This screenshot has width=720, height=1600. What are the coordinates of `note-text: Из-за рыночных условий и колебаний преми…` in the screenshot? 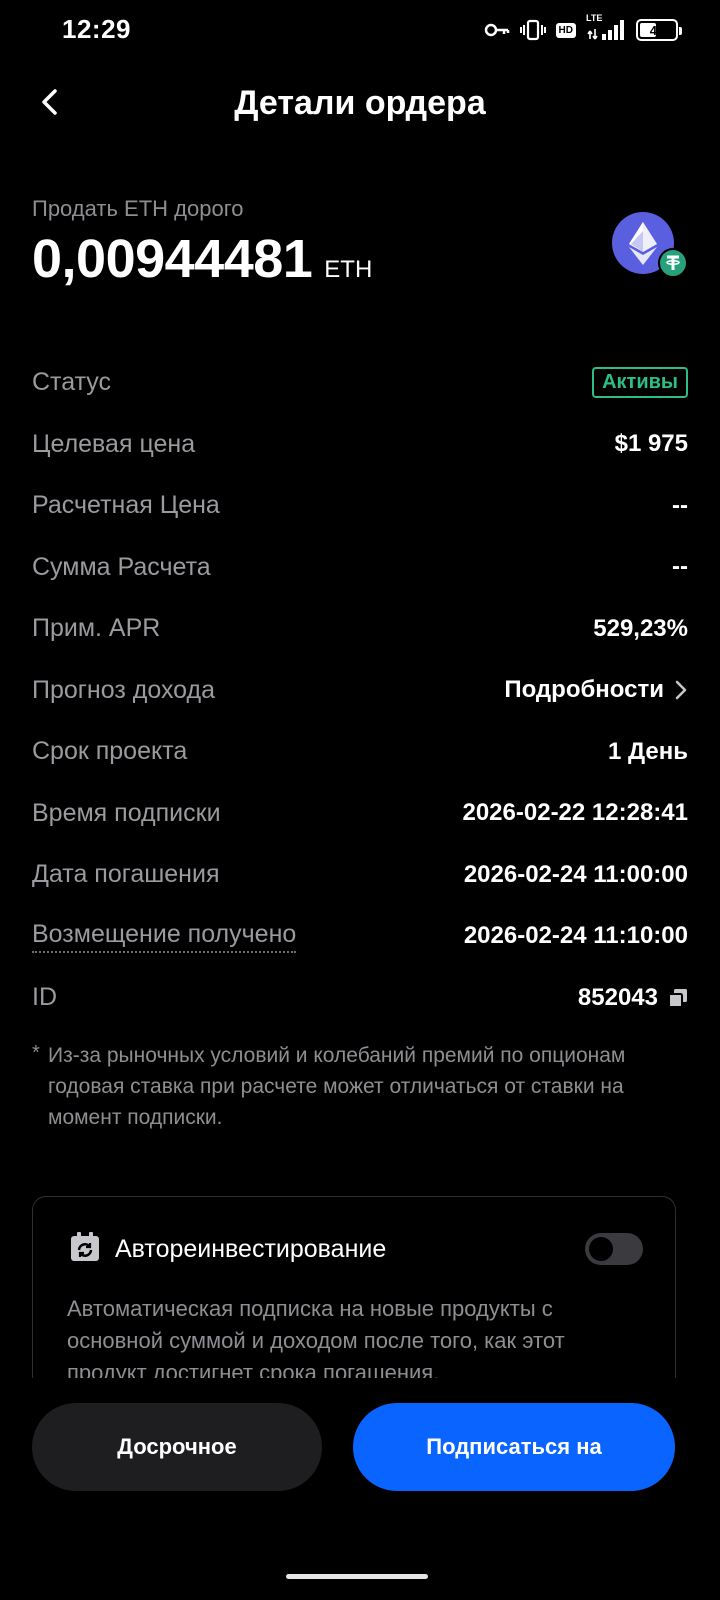 It's located at (337, 1086).